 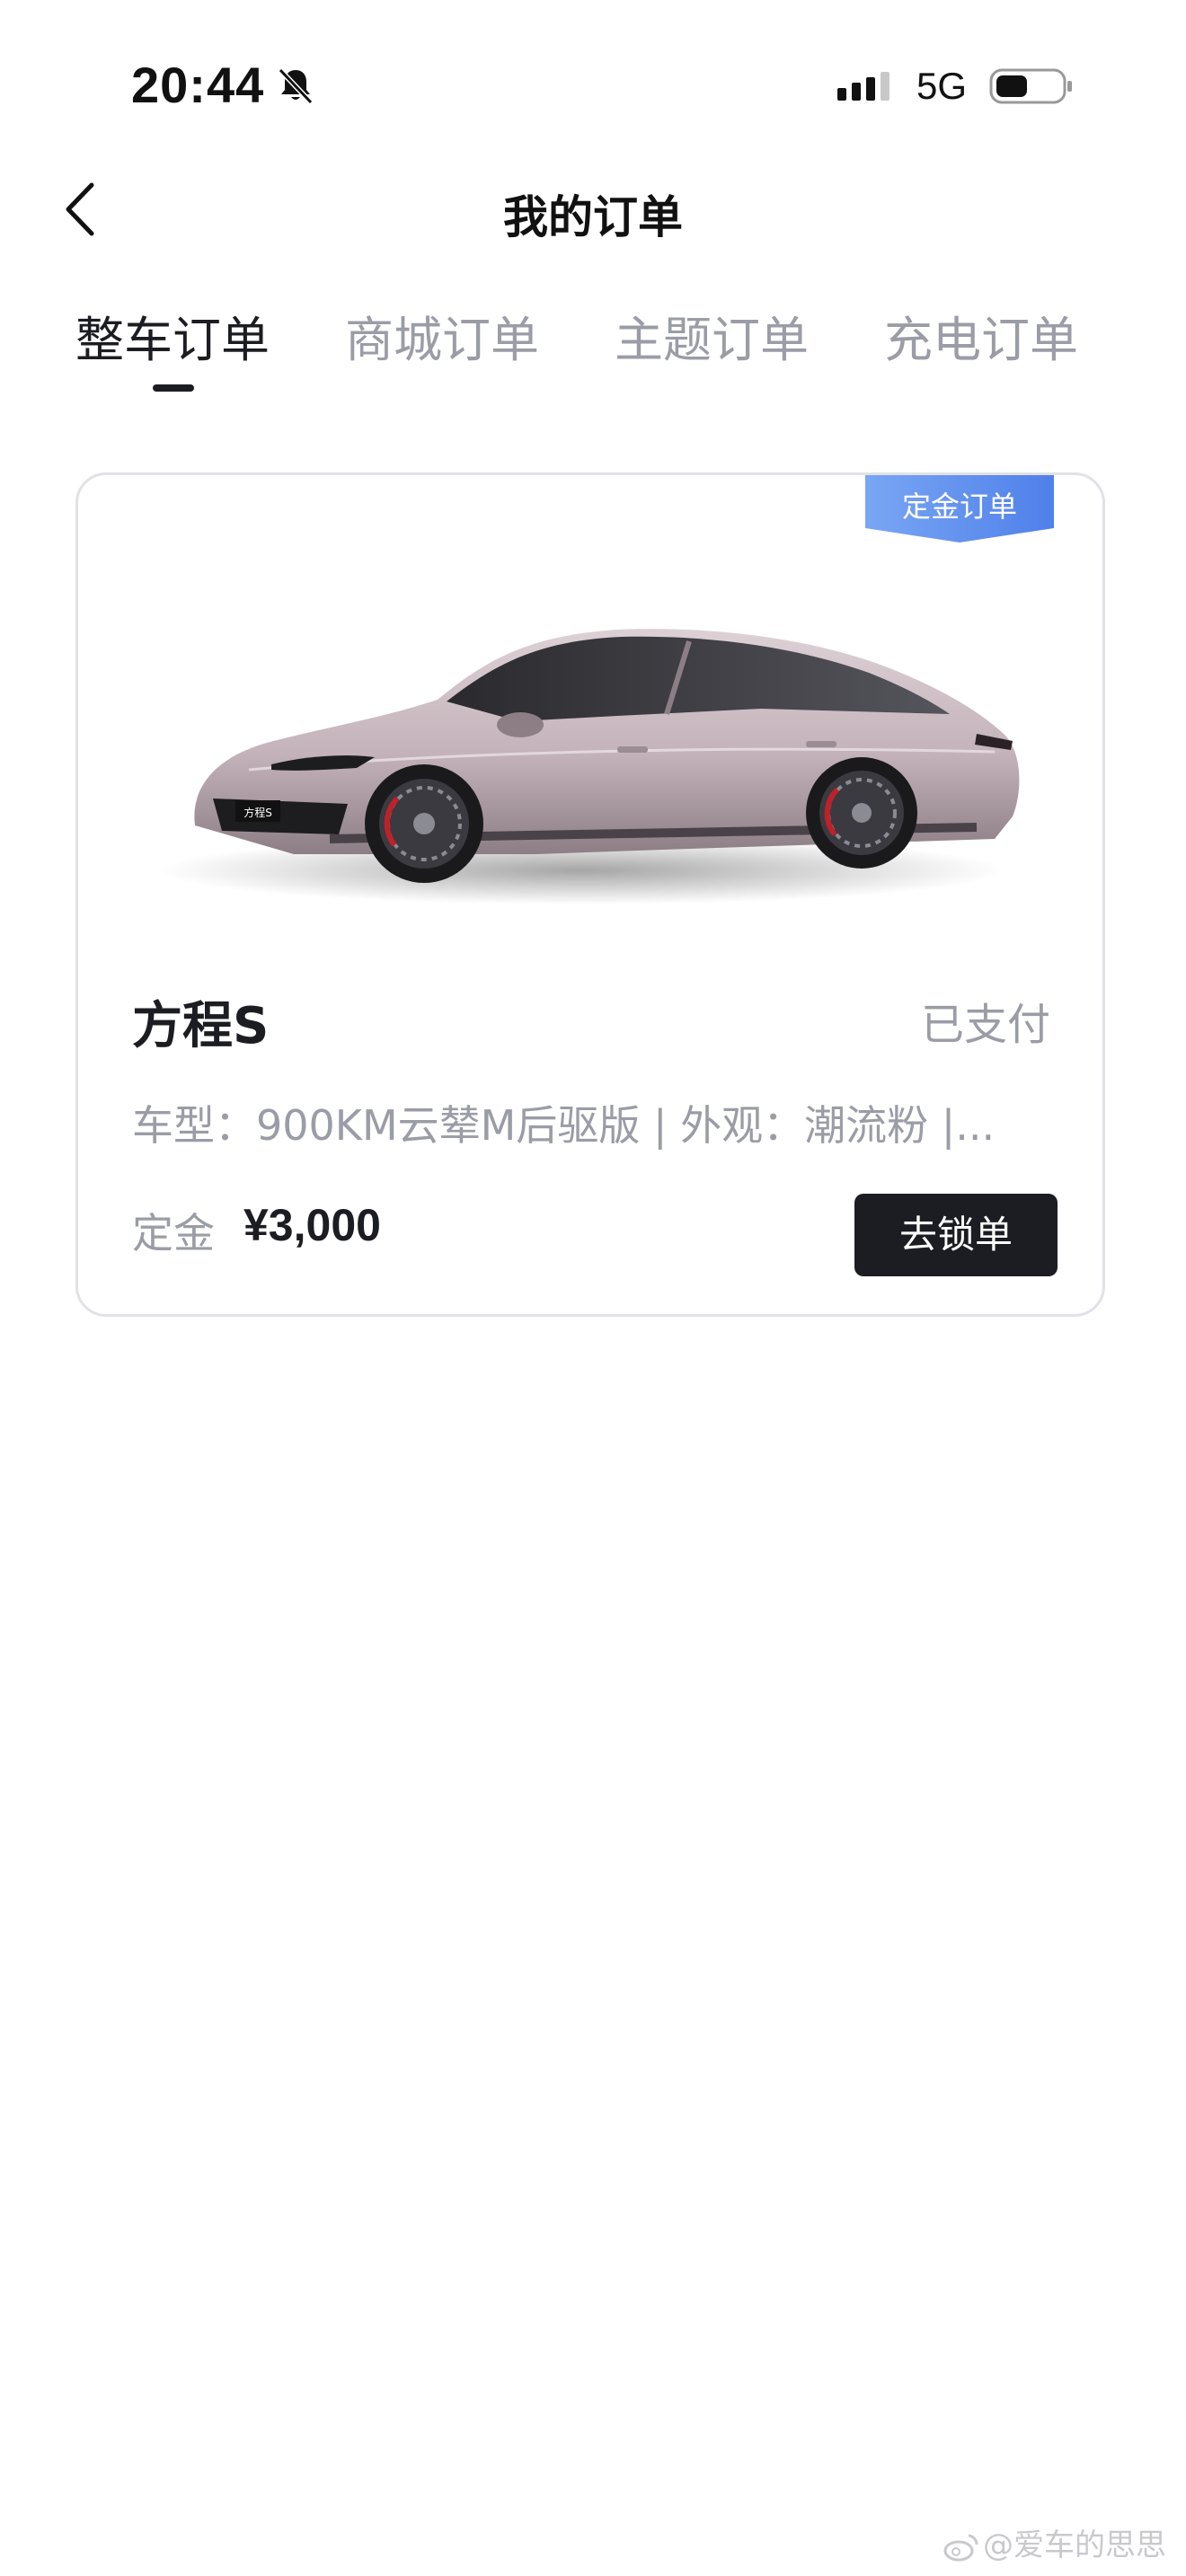 I want to click on deposit-amount: ¥3,000, so click(x=312, y=1225).